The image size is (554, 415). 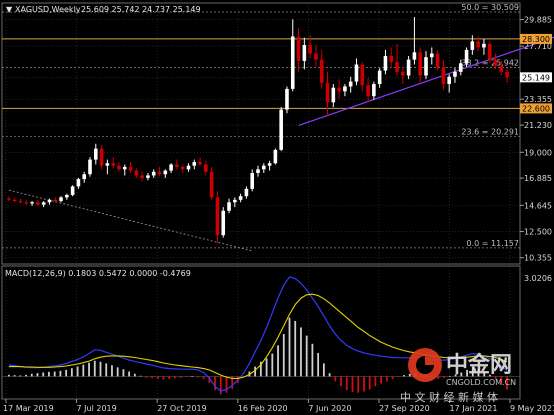 What do you see at coordinates (48, 9) in the screenshot?
I see `symbol-title: XAGUSD,Weekly` at bounding box center [48, 9].